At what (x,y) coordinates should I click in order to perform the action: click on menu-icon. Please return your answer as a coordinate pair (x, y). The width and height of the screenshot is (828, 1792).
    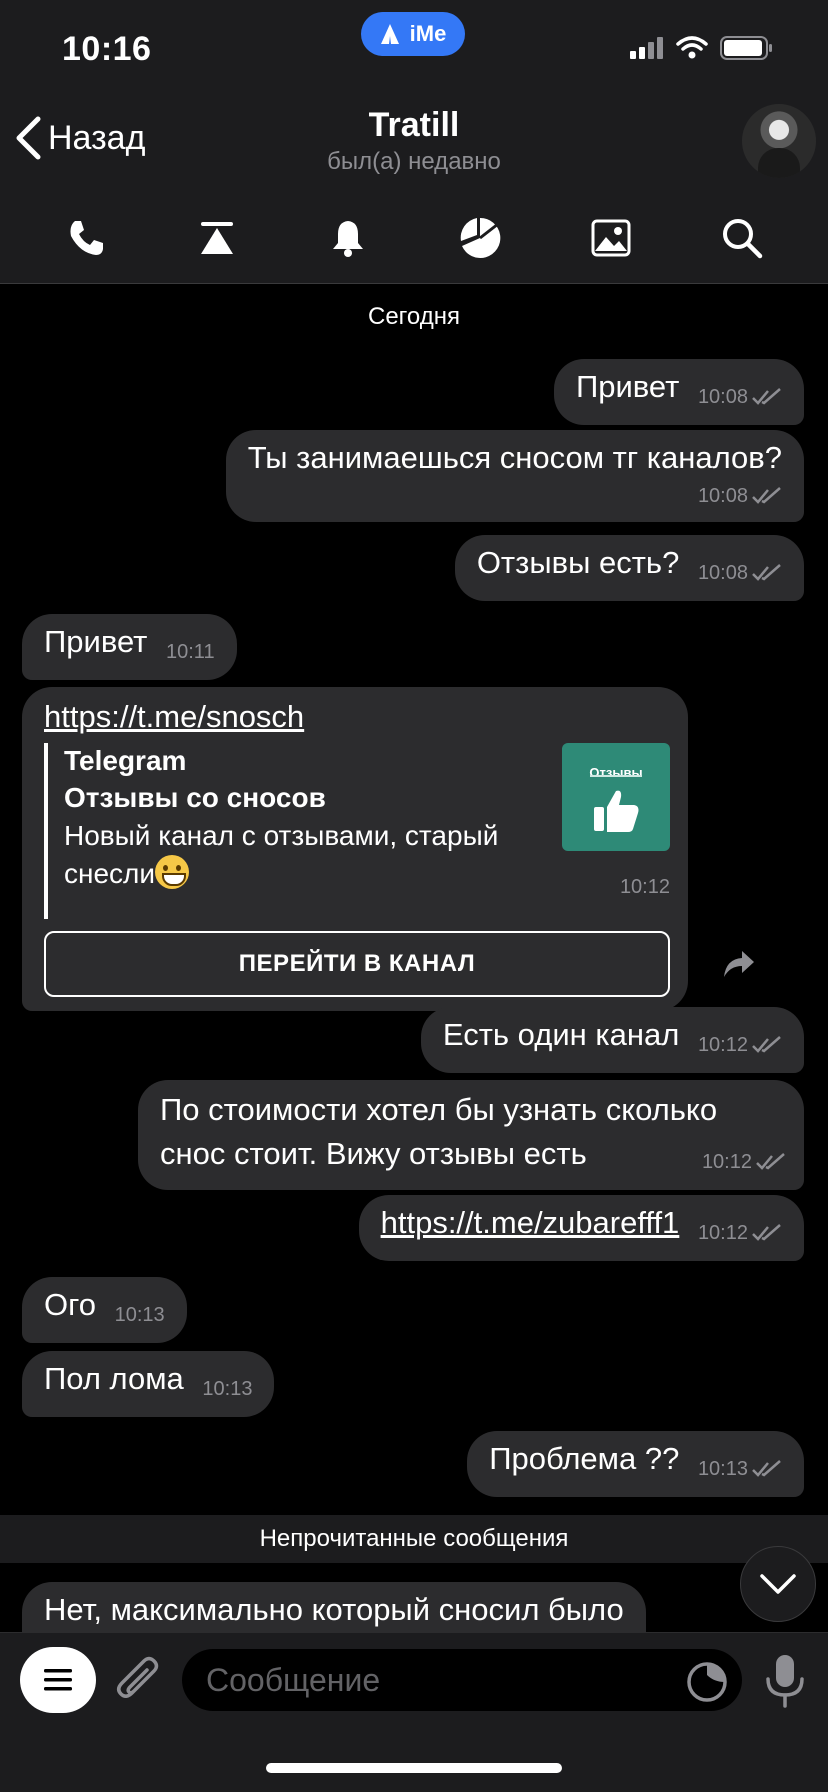
    Looking at the image, I should click on (58, 1680).